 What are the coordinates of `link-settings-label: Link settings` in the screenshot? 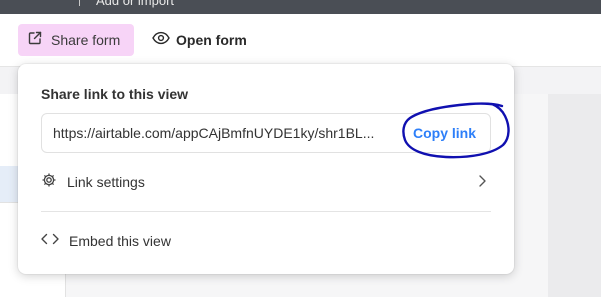 It's located at (106, 182).